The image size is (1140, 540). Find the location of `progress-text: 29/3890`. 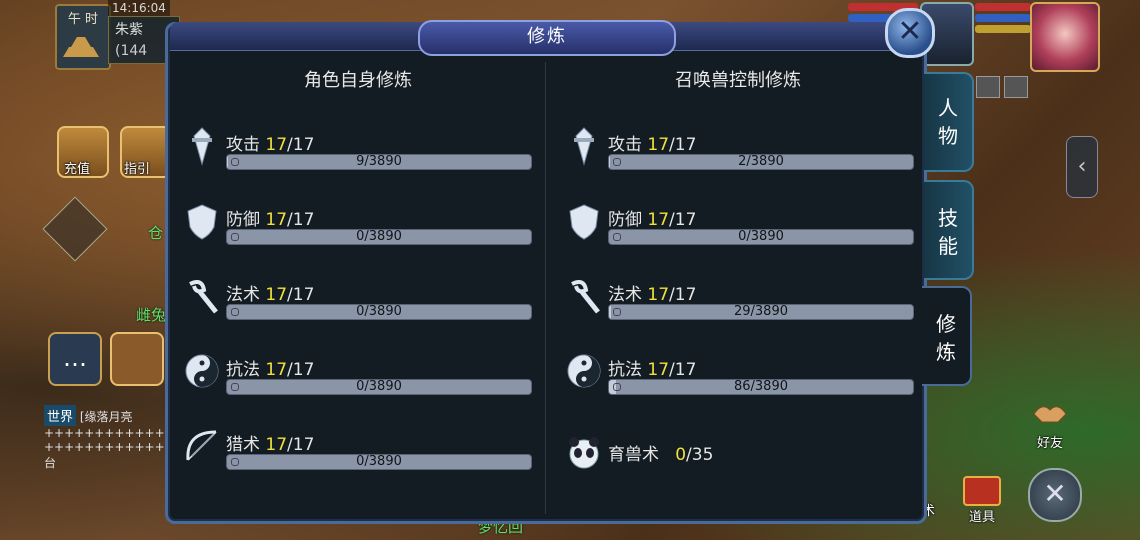

progress-text: 29/3890 is located at coordinates (760, 311).